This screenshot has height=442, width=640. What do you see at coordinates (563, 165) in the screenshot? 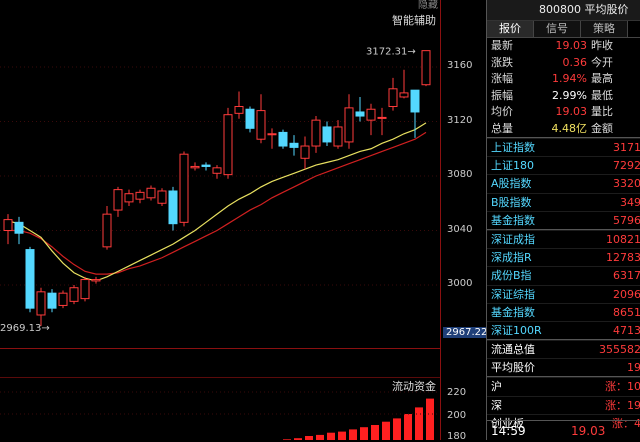
I see `index-row: 上证180 7292` at bounding box center [563, 165].